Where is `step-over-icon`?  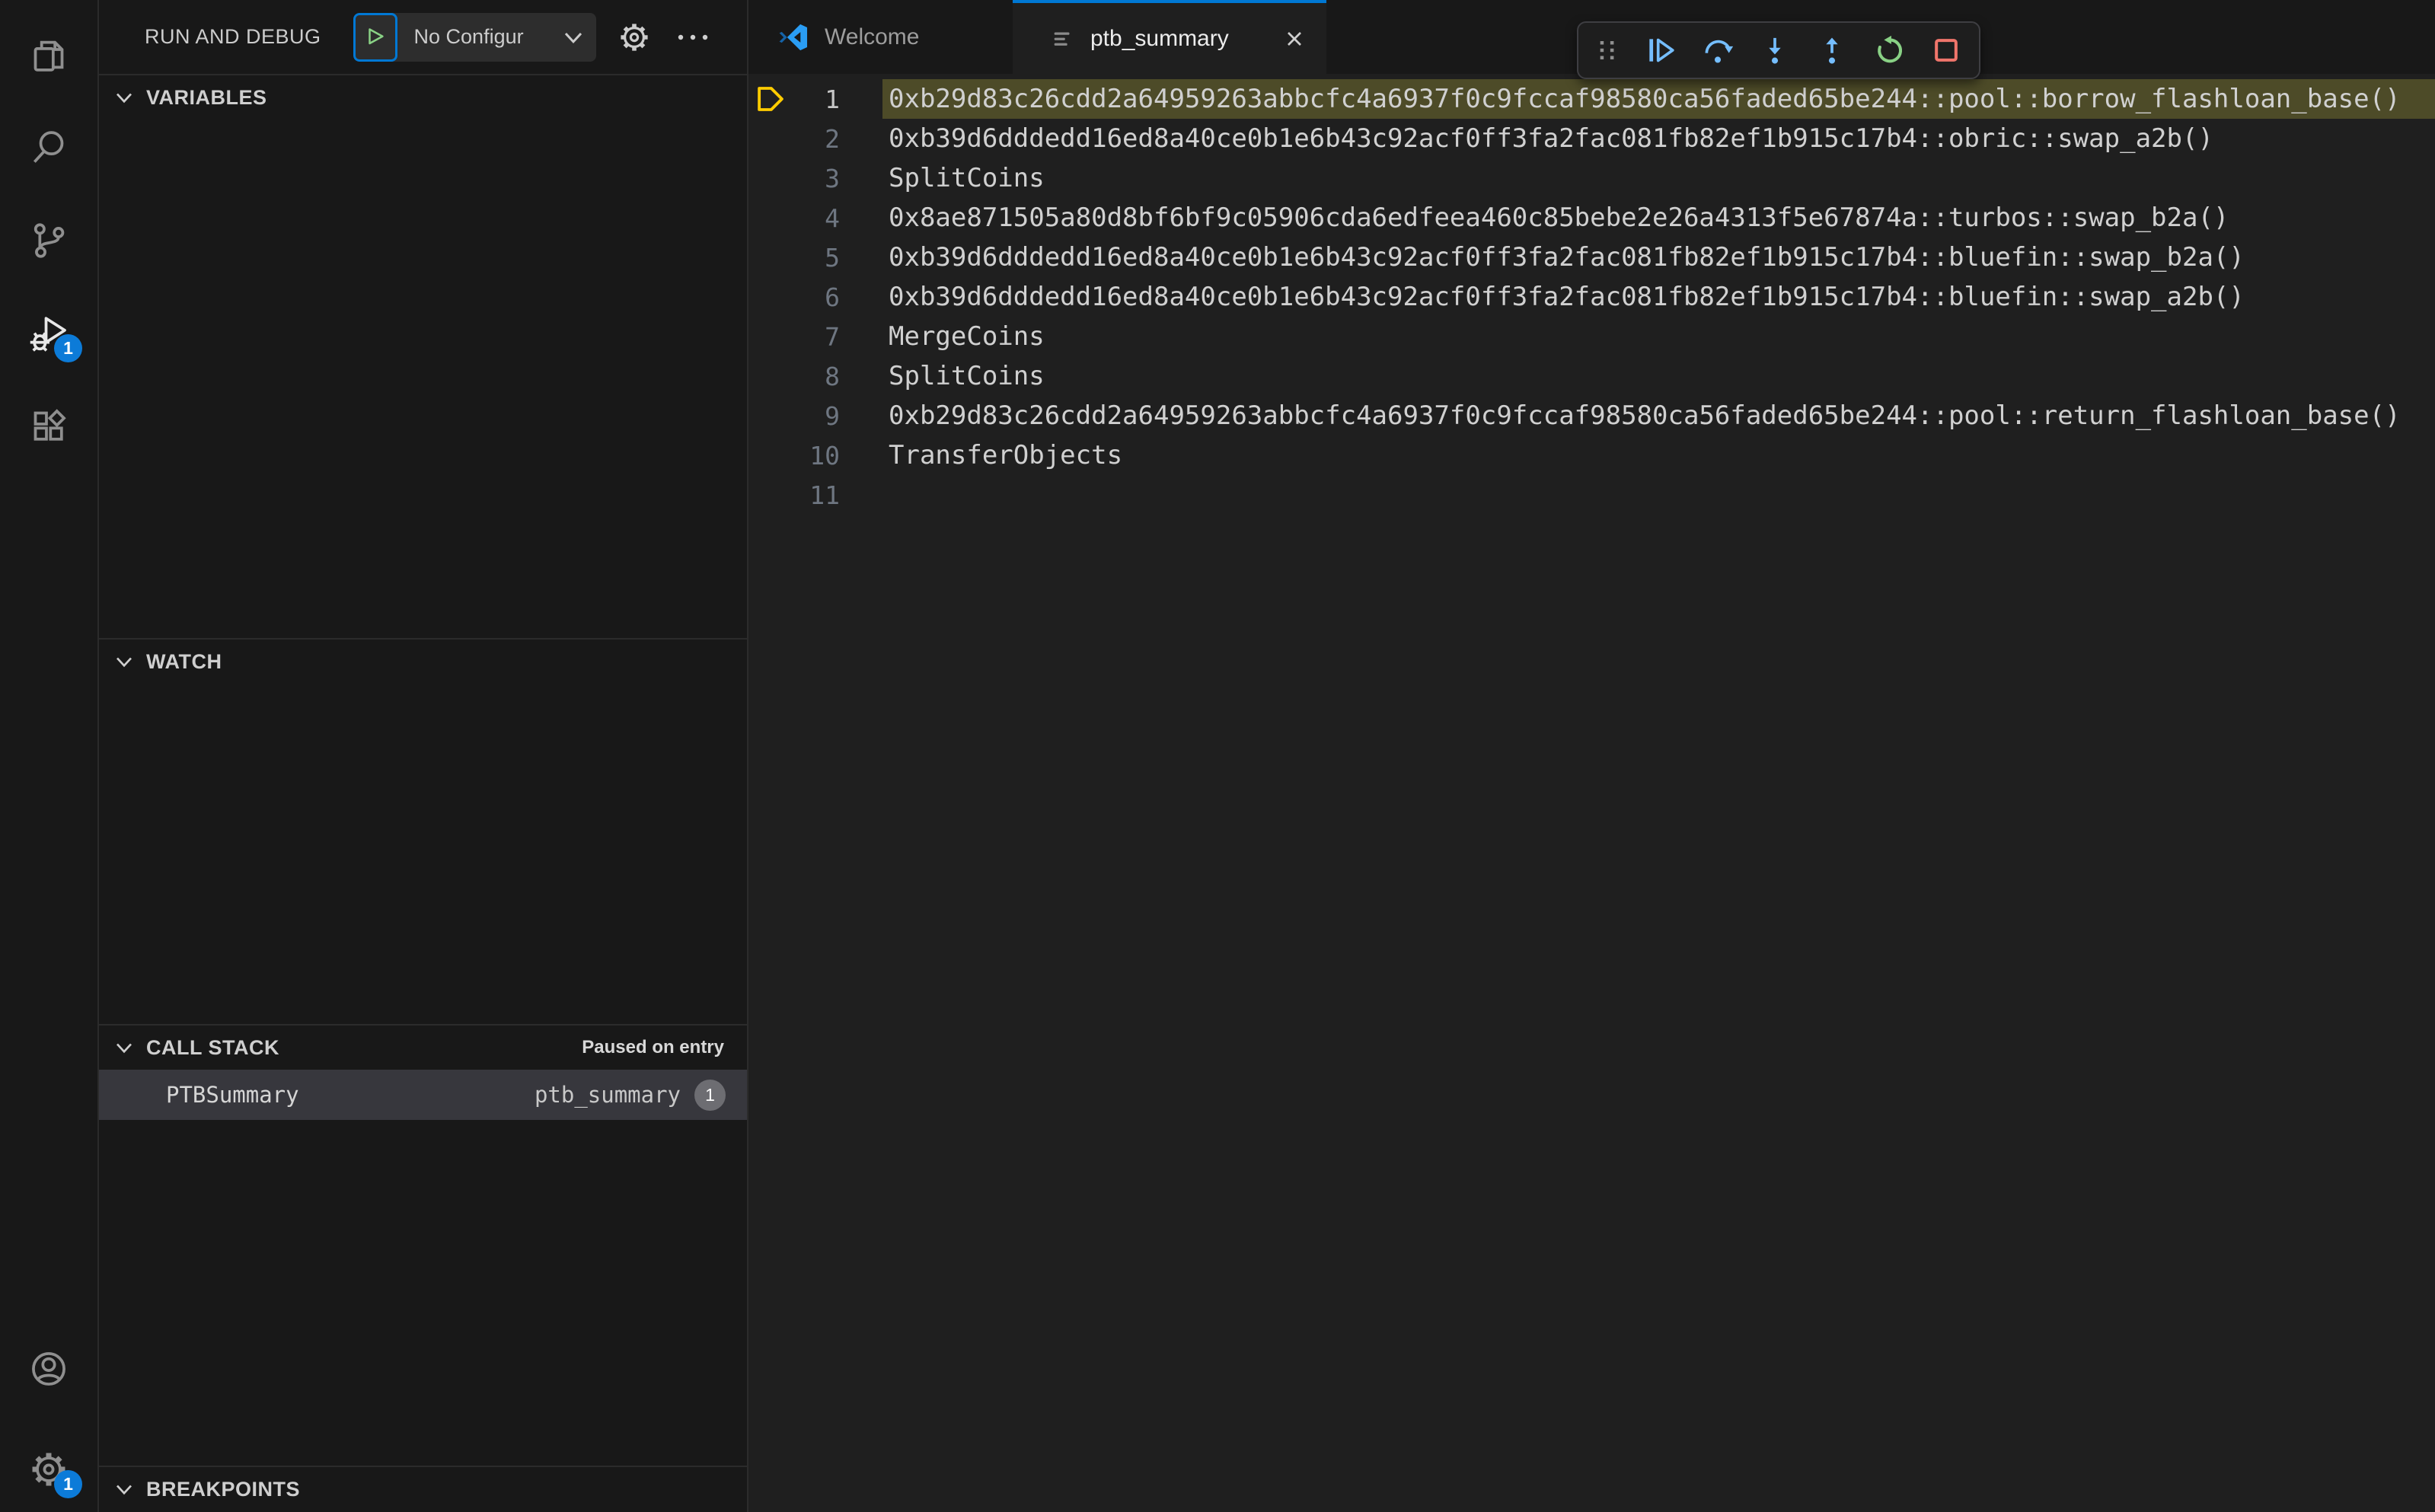 step-over-icon is located at coordinates (1719, 51).